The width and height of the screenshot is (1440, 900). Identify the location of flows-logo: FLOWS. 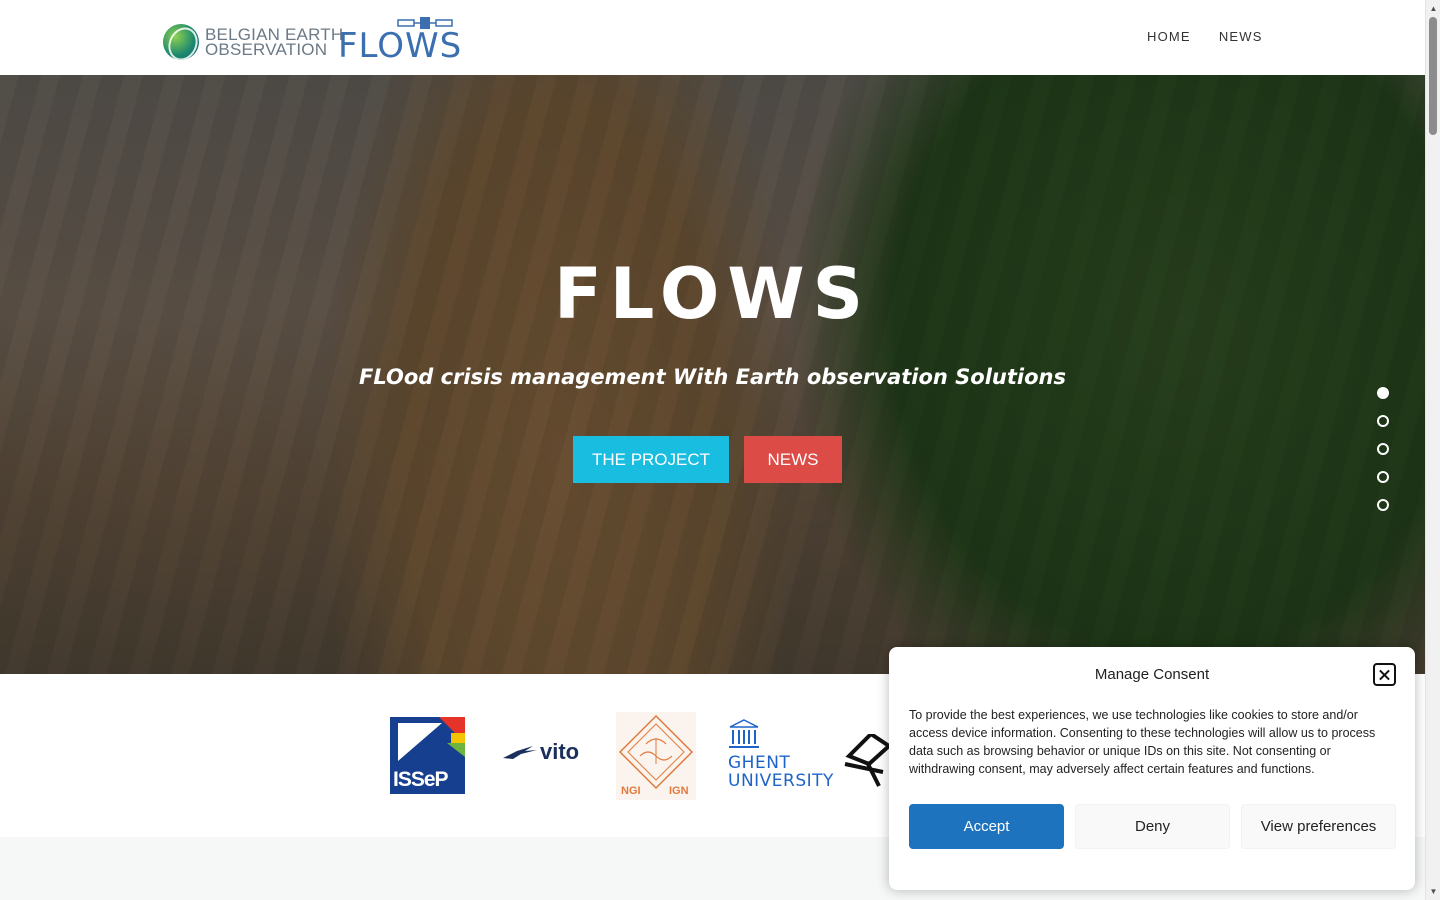
(399, 40).